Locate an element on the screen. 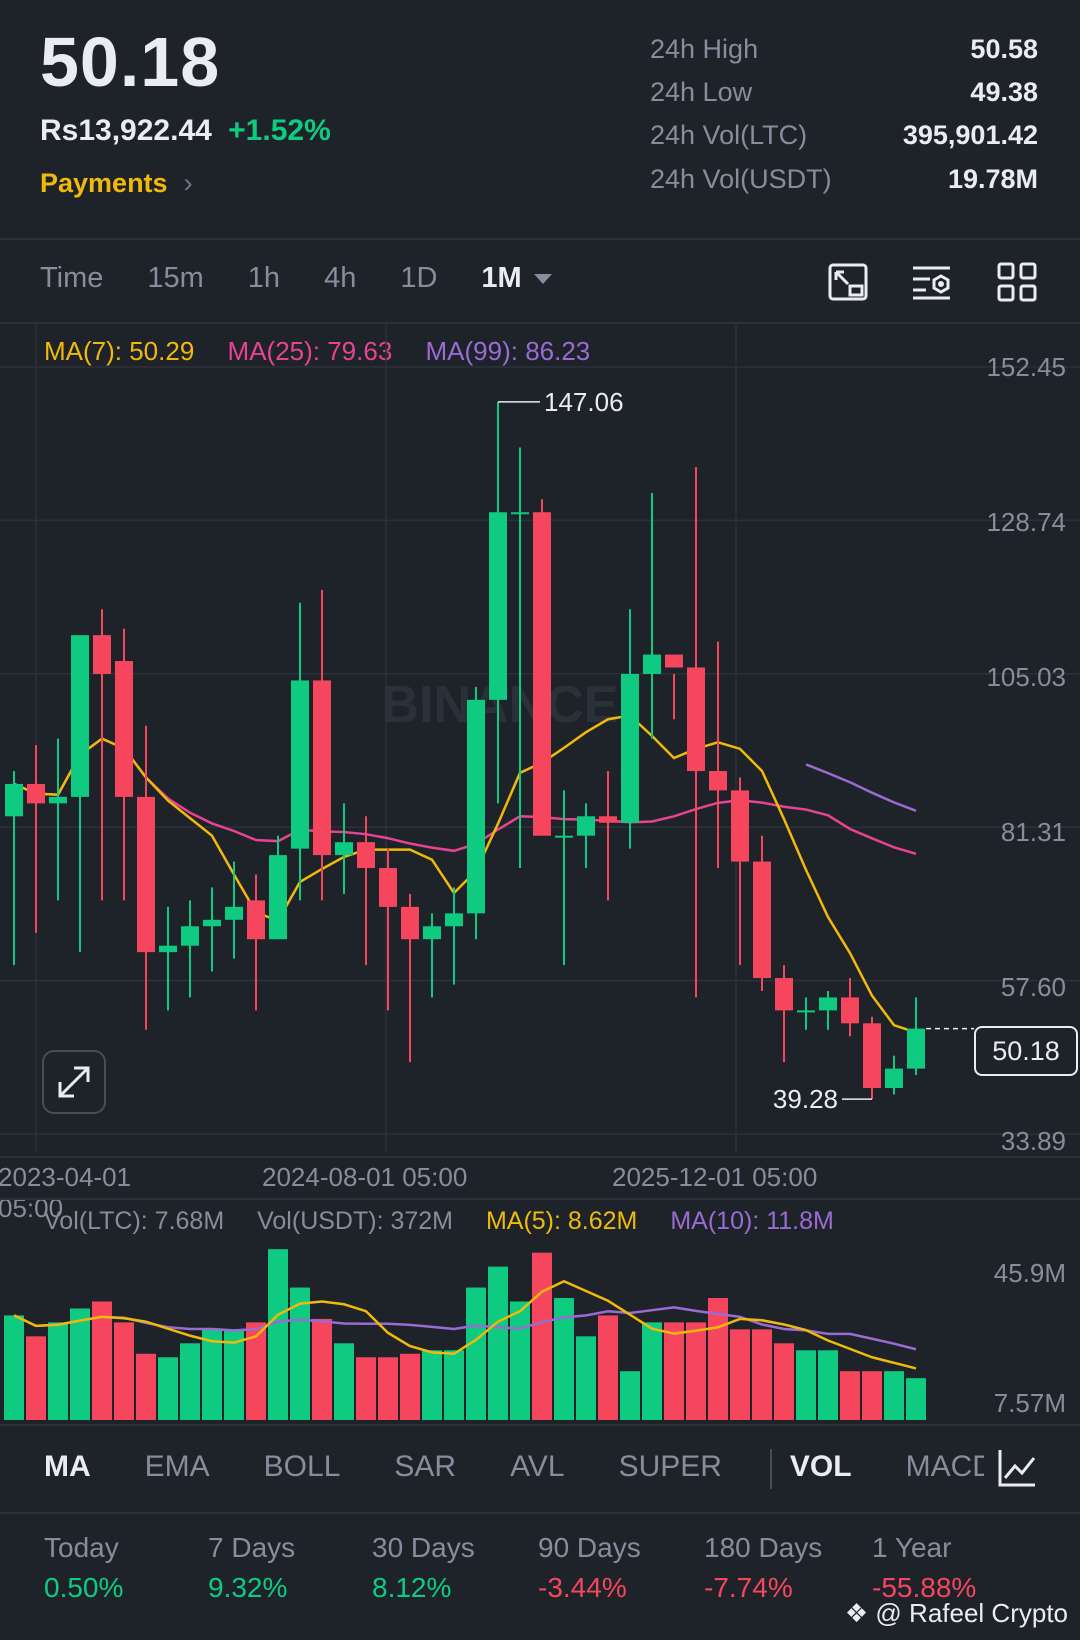 The height and width of the screenshot is (1640, 1080). indicator-tabs: MA EMA BOLL SAR AVL SUPER VOL MACD is located at coordinates (514, 1467).